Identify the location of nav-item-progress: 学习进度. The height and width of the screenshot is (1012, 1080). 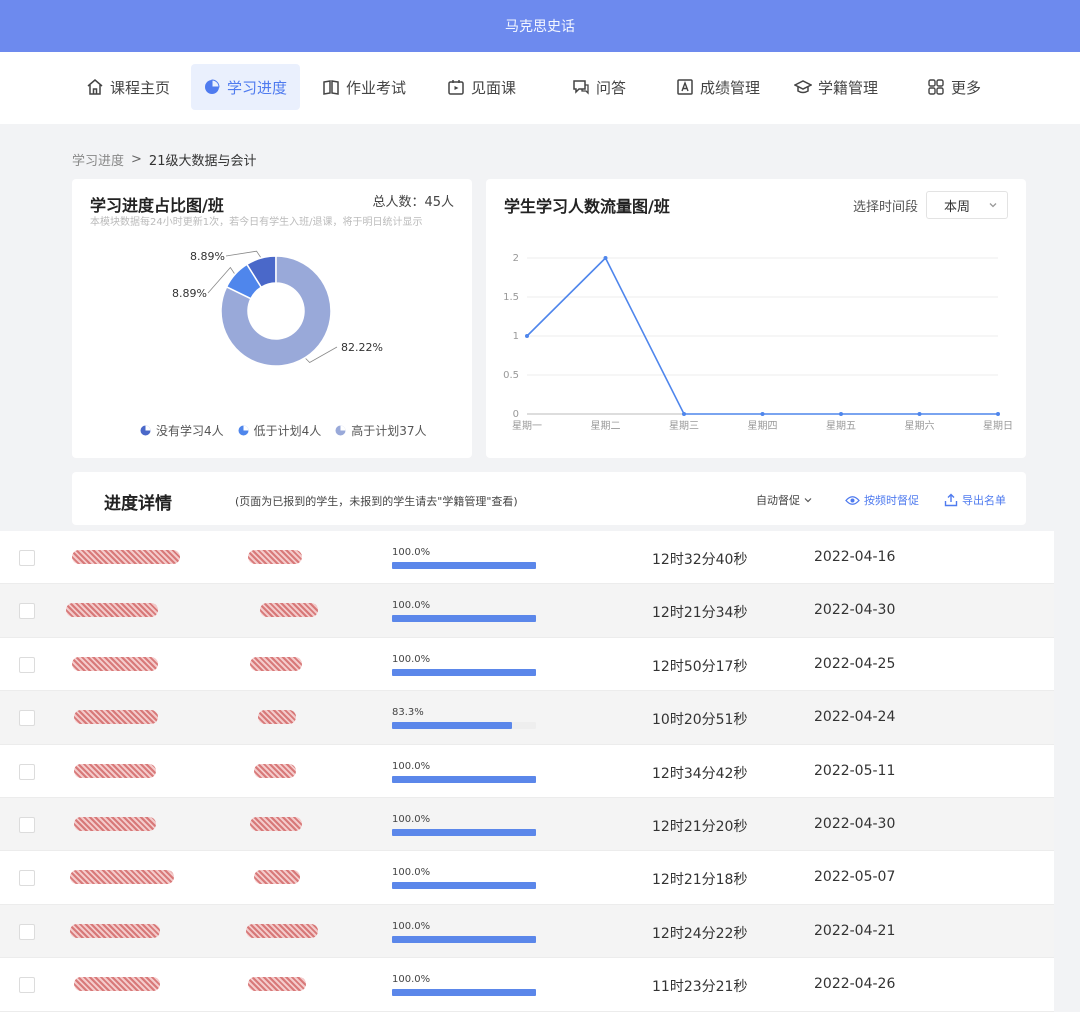
(245, 87).